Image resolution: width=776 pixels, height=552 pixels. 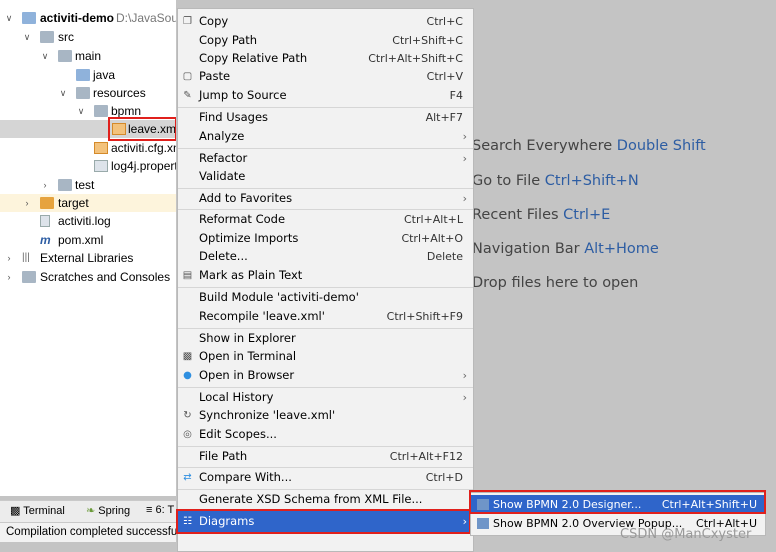 What do you see at coordinates (424, 316) in the screenshot?
I see `menu-item-shortcut: Ctrl+Shift+F9` at bounding box center [424, 316].